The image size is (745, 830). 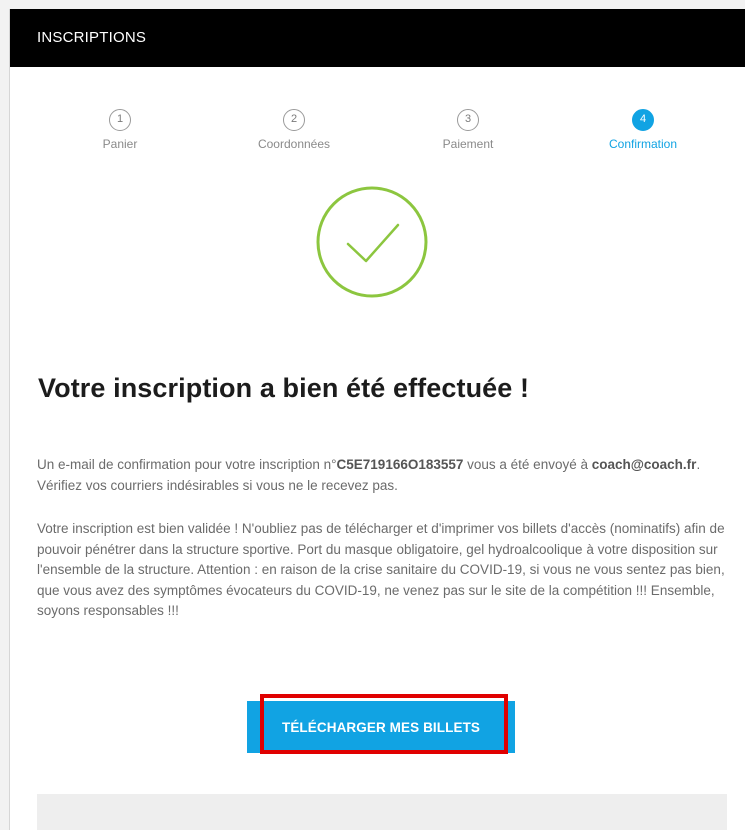 I want to click on step-label: Confirmation, so click(x=643, y=144).